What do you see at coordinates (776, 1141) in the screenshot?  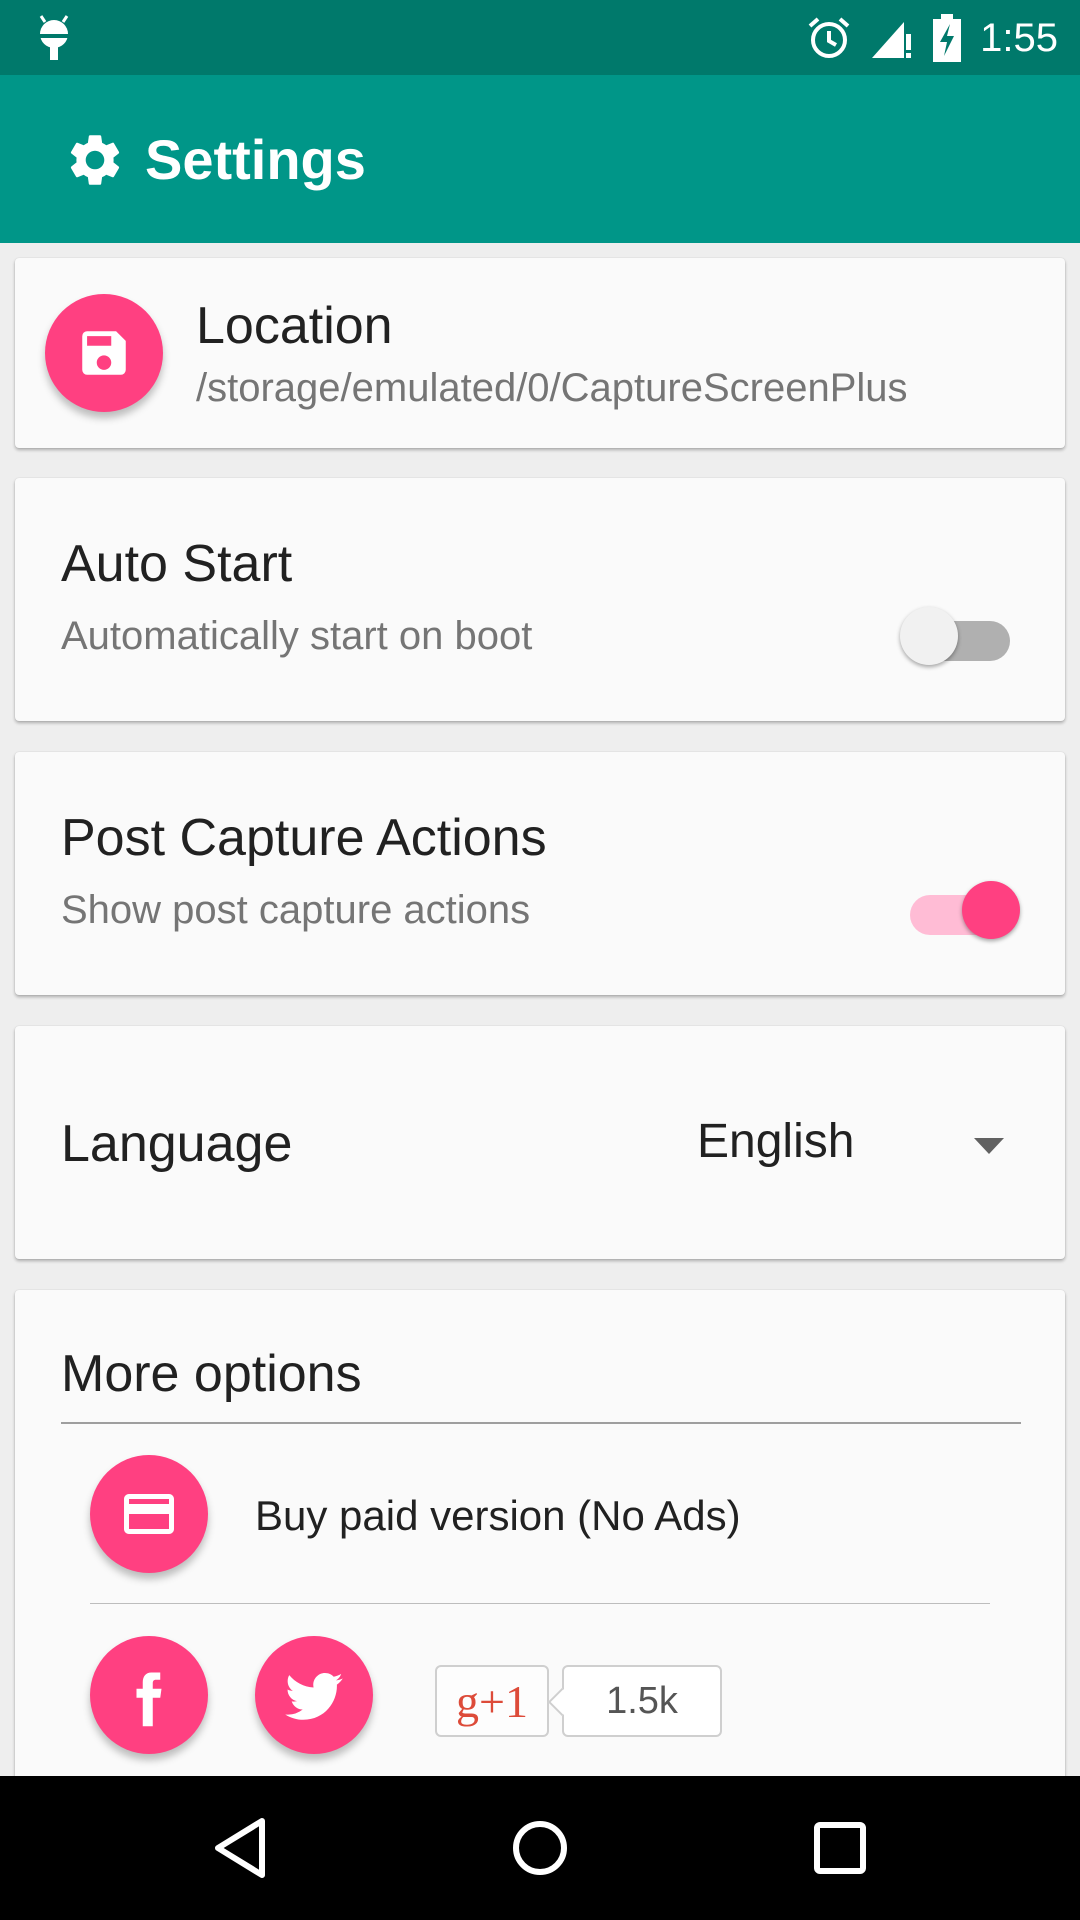 I see `language-selected: English` at bounding box center [776, 1141].